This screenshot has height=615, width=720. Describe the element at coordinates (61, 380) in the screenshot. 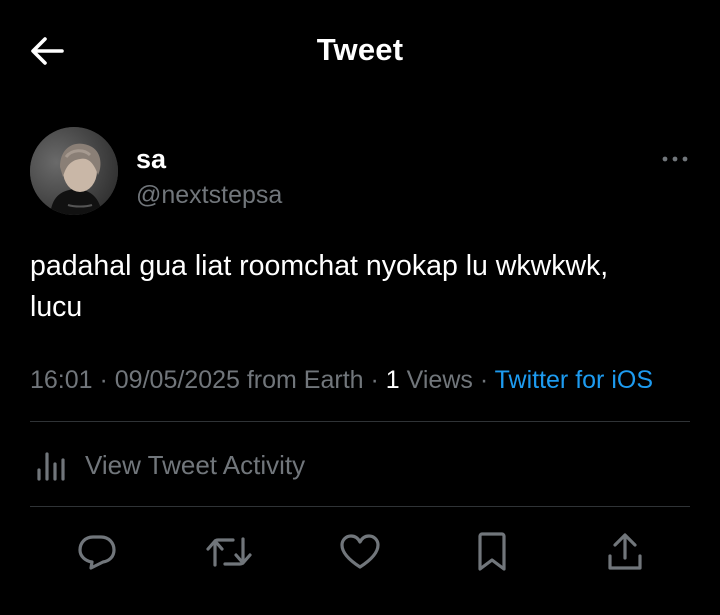

I see `tweet-time: 16:01` at that location.